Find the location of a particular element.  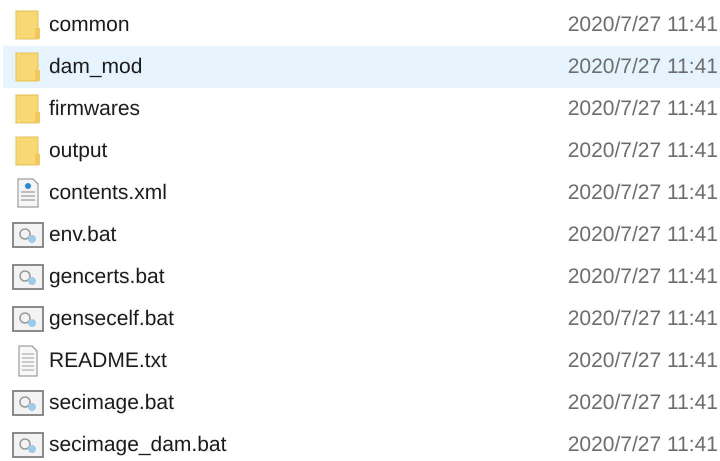

file-row: gensecelf.bat 2020/7/27 11:41 is located at coordinates (361, 319).